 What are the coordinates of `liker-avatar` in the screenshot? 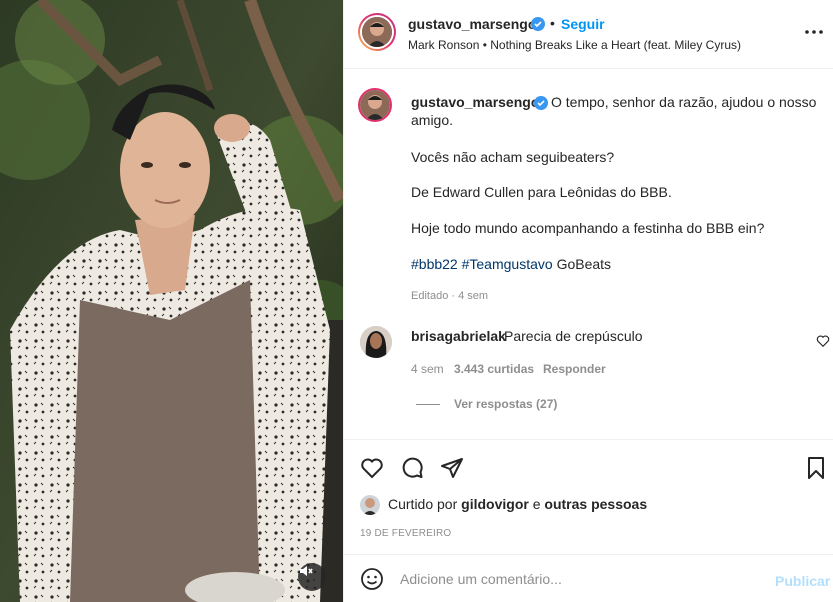 It's located at (370, 505).